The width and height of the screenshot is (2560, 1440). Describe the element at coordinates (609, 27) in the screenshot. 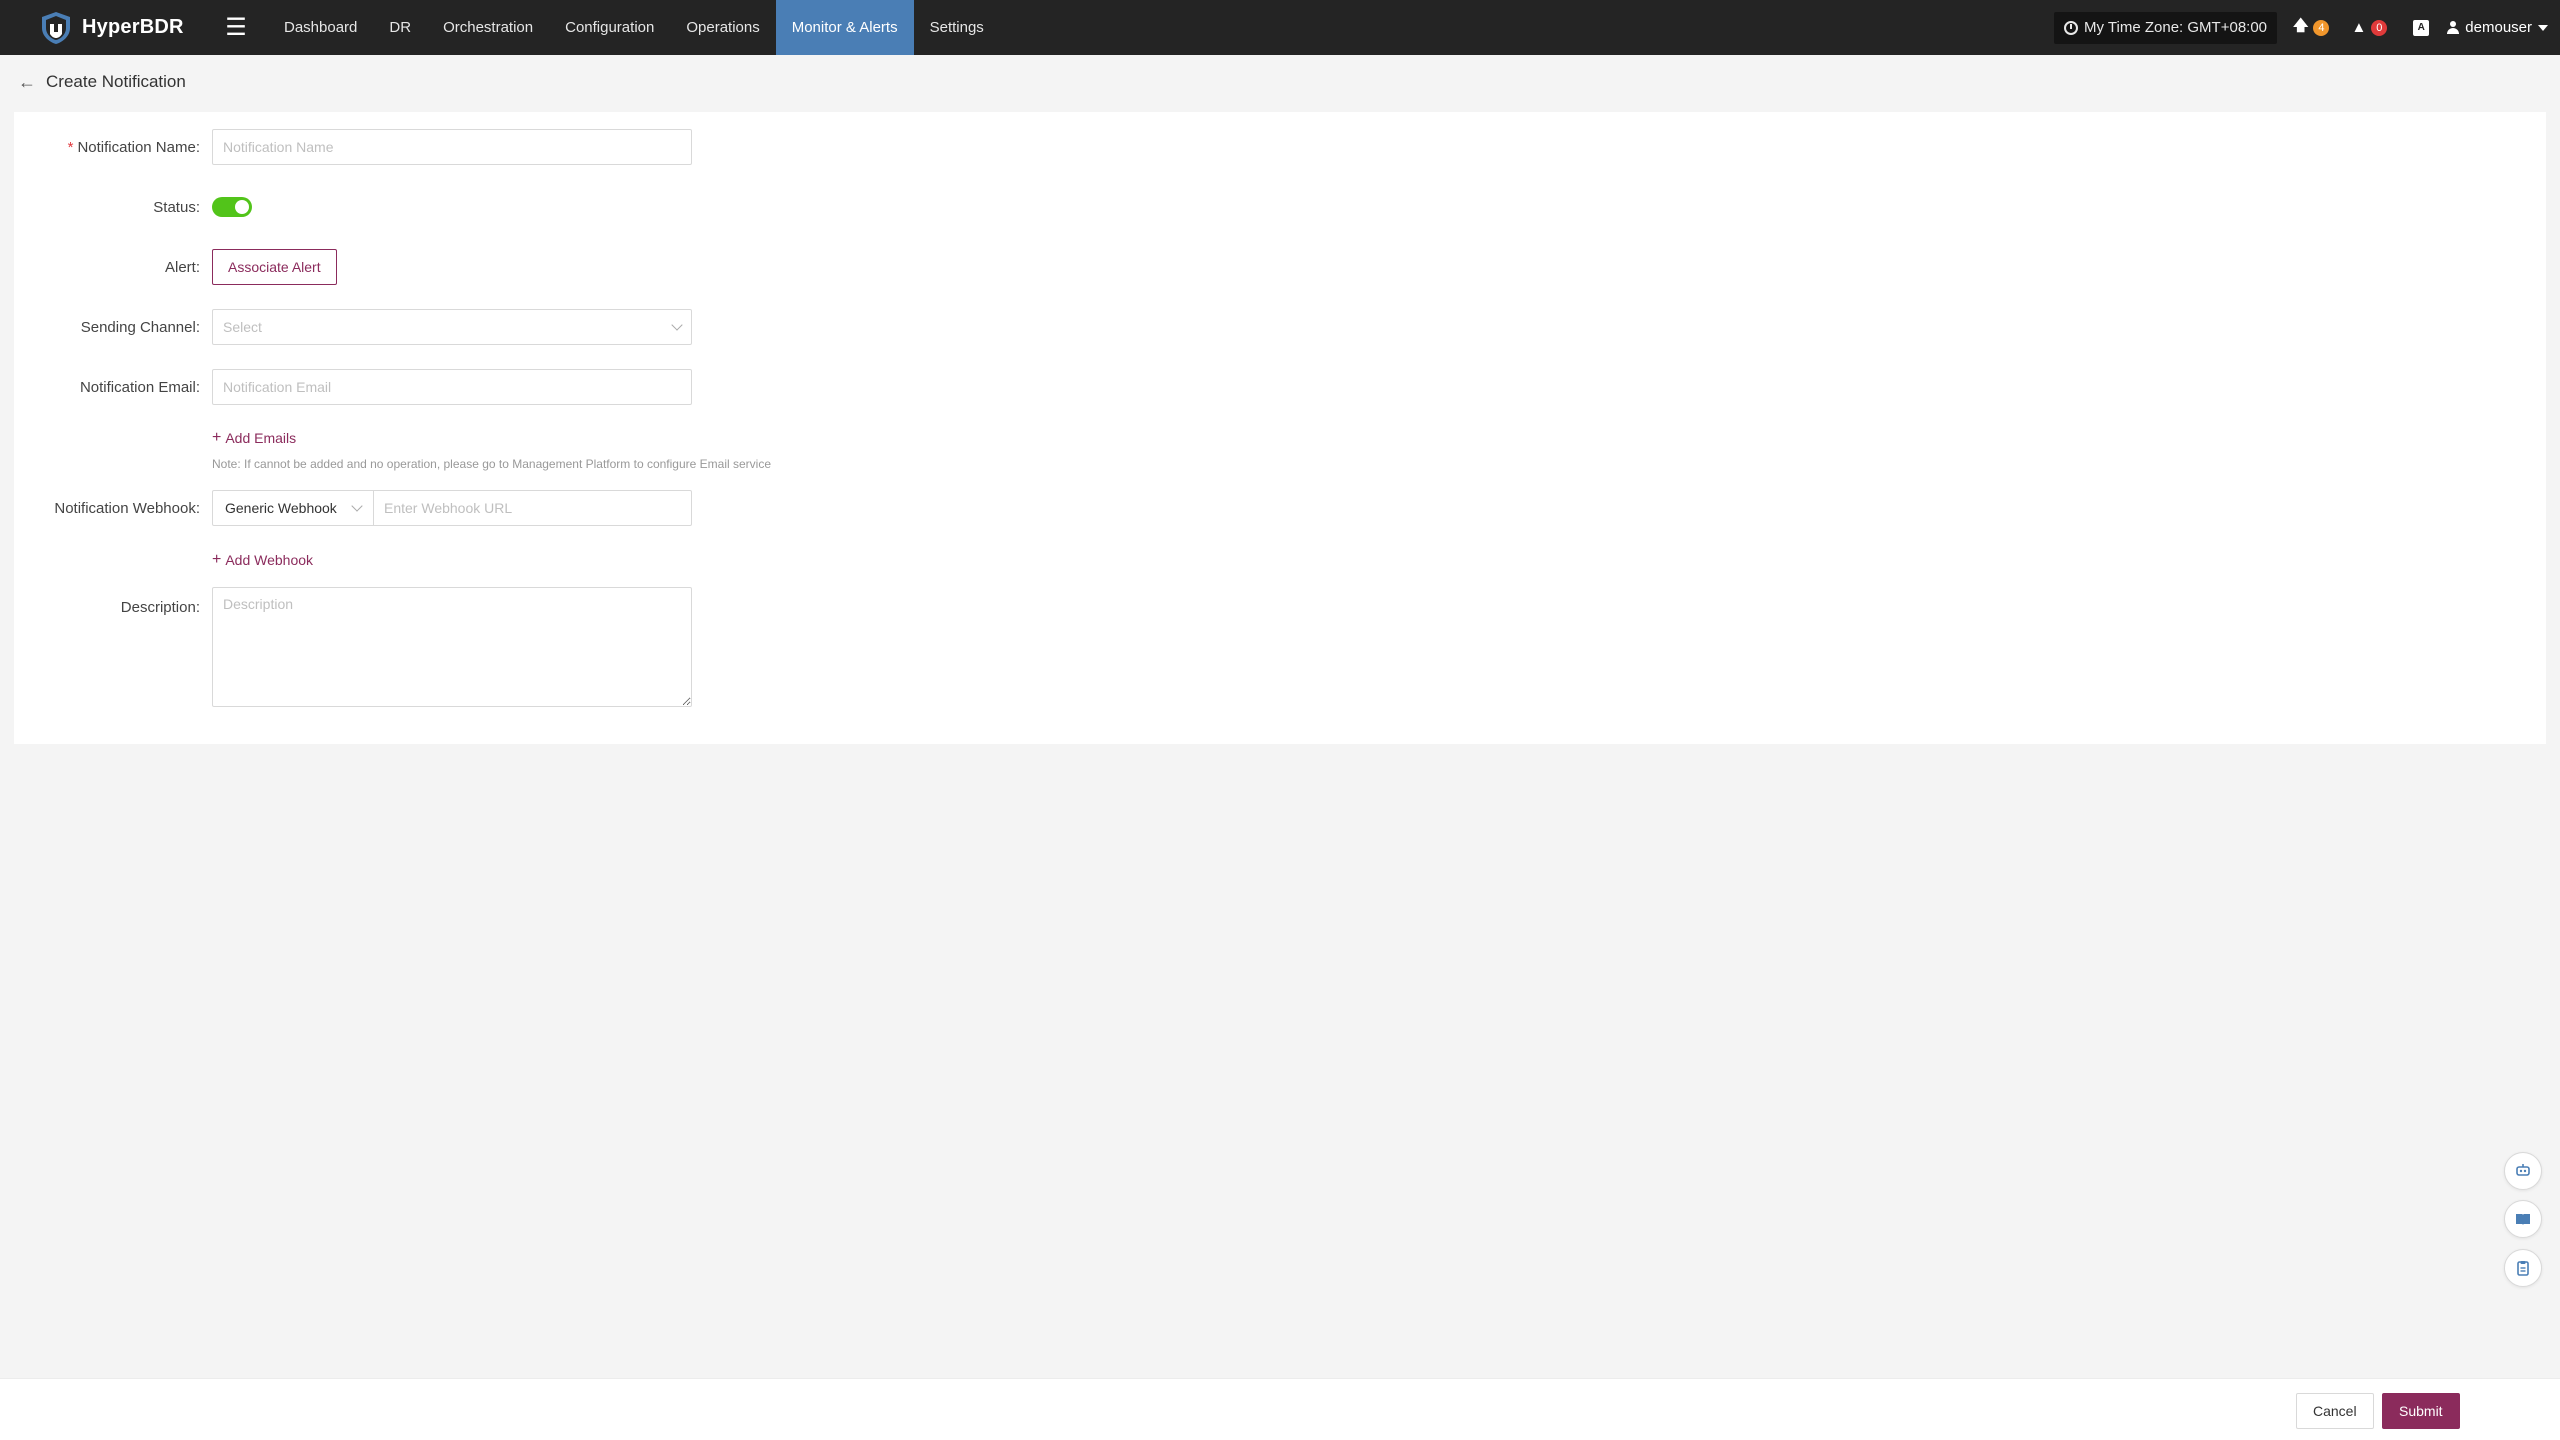

I see `nav-item-configuration: Configuration` at that location.